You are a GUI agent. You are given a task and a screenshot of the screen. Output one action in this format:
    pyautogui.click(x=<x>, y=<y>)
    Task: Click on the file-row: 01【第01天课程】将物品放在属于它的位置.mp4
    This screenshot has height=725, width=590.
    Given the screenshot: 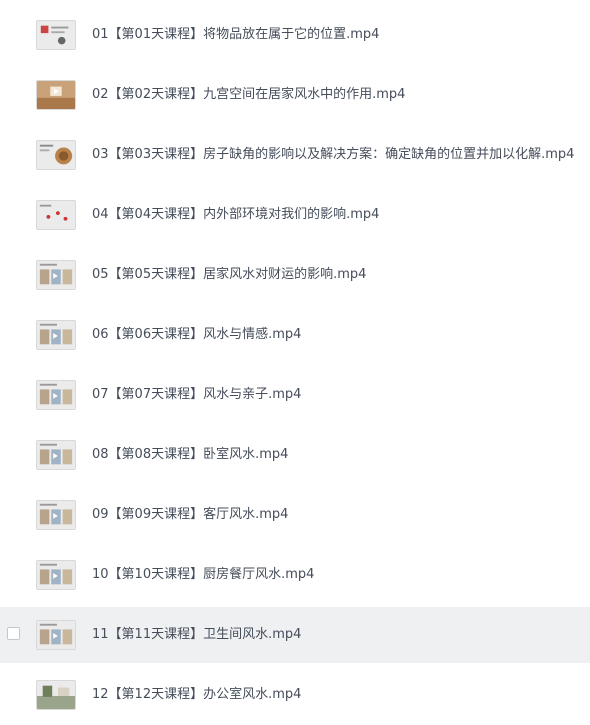 What is the action you would take?
    pyautogui.click(x=295, y=35)
    